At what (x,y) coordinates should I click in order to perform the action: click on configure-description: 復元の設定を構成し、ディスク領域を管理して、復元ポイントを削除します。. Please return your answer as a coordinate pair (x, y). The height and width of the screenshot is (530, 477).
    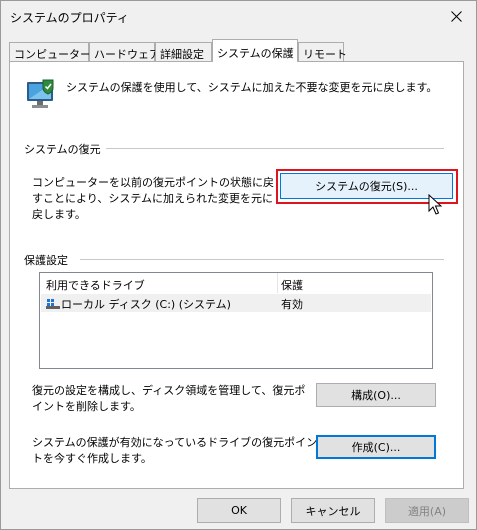
    Looking at the image, I should click on (169, 398).